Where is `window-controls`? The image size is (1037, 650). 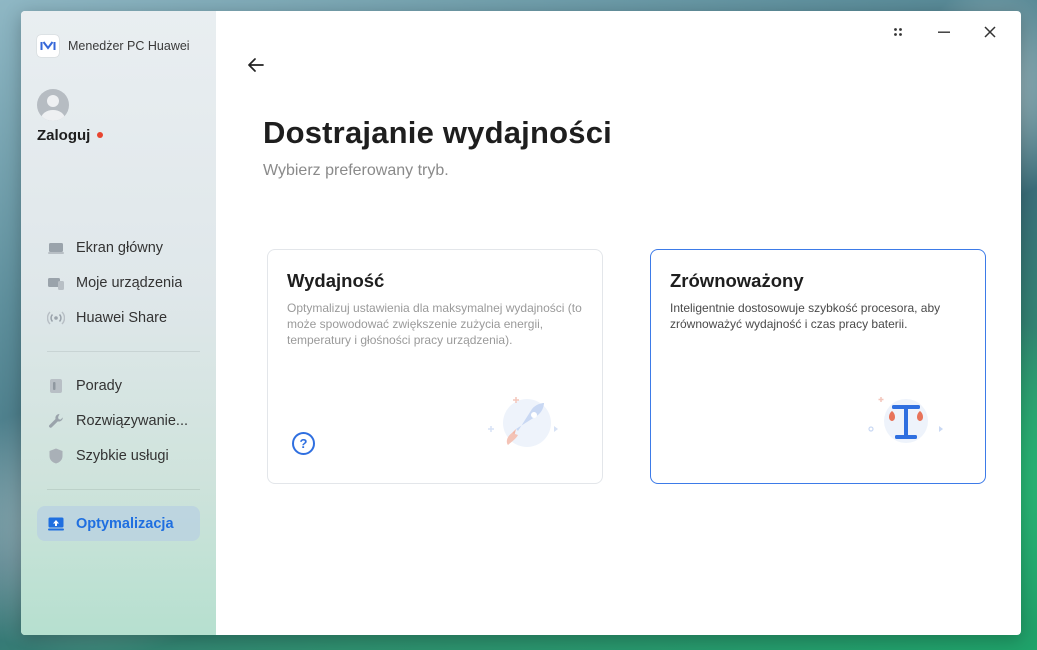 window-controls is located at coordinates (944, 32).